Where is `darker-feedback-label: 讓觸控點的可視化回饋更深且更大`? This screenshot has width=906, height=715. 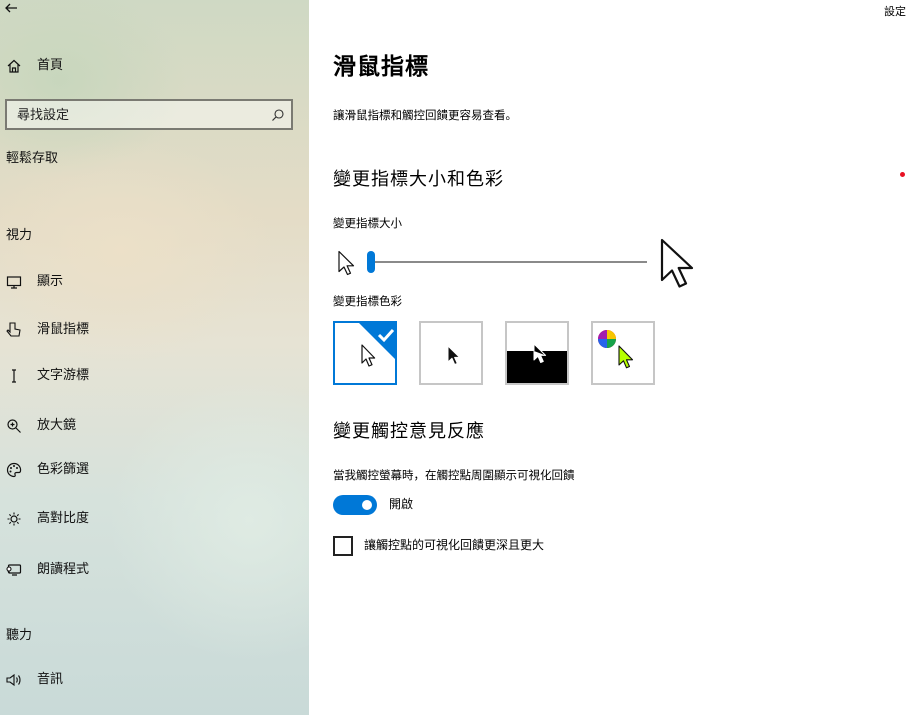 darker-feedback-label: 讓觸控點的可視化回饋更深且更大 is located at coordinates (454, 545).